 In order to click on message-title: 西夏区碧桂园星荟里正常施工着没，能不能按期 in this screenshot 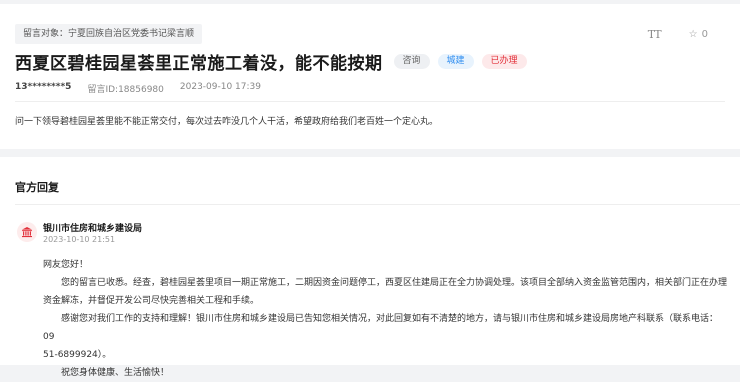, I will do `click(199, 64)`.